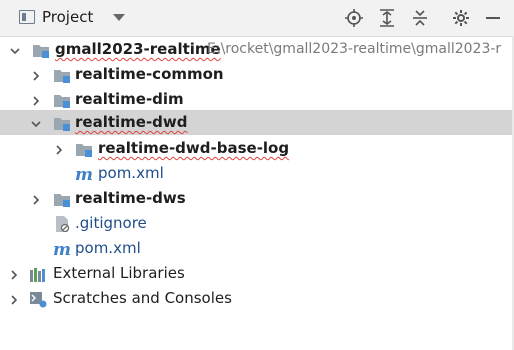 The height and width of the screenshot is (350, 514). Describe the element at coordinates (38, 299) in the screenshot. I see `scratches-icon` at that location.